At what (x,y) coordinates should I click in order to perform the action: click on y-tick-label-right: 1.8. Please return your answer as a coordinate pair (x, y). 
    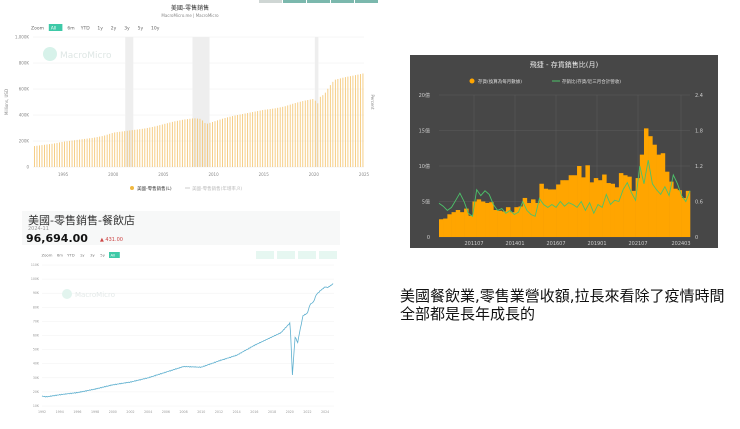
    Looking at the image, I should click on (699, 132).